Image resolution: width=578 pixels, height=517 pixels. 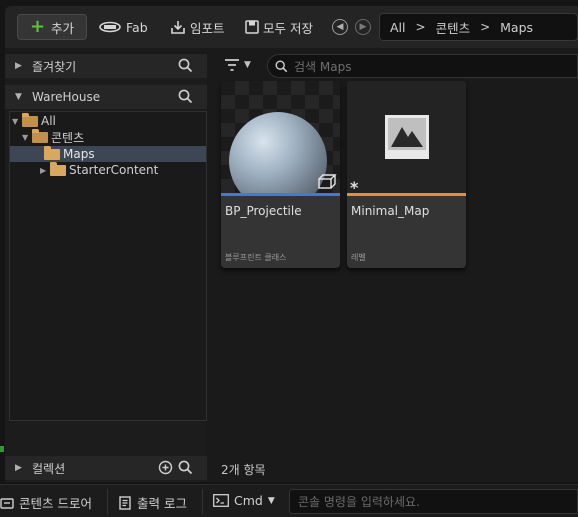 I want to click on console-placeholder: 콘솔 명령을 입력하세요., so click(x=359, y=502).